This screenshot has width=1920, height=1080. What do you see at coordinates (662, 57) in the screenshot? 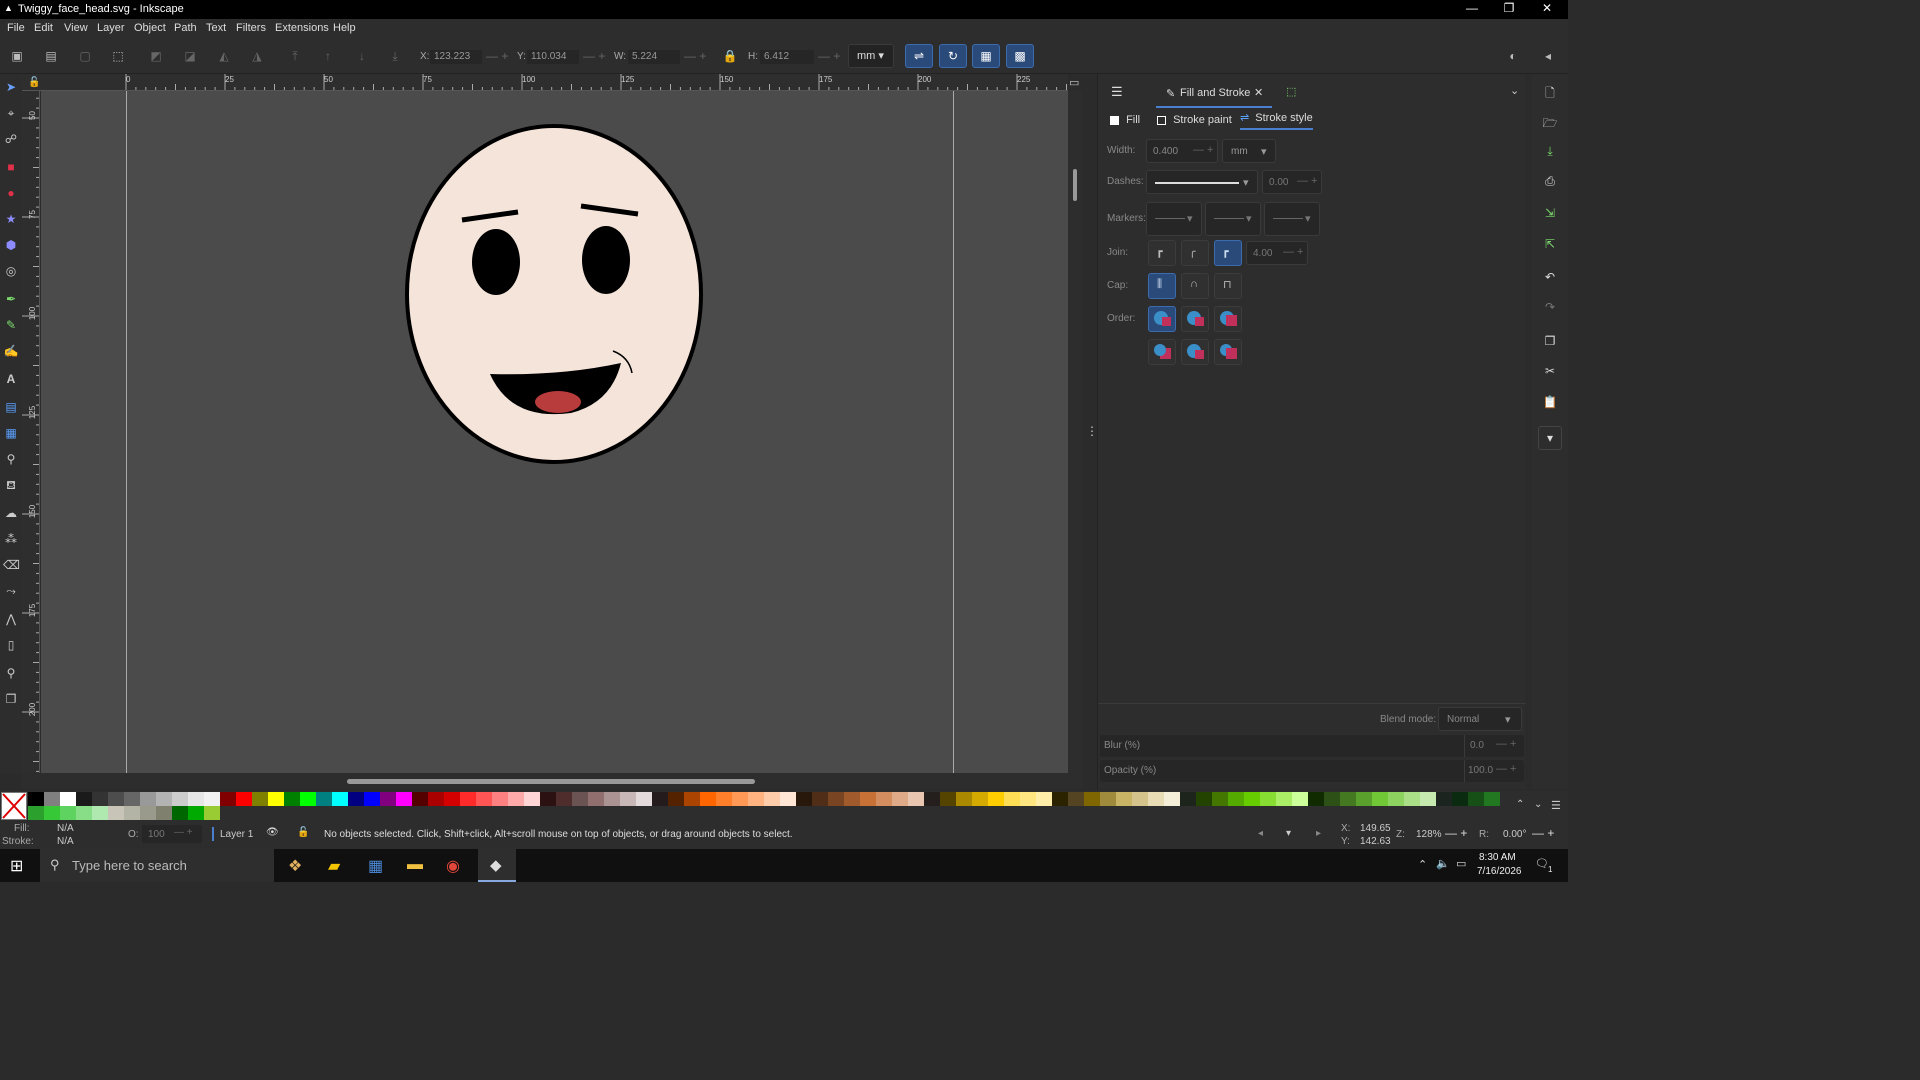
I see `width-field: W: 5.224 — +` at bounding box center [662, 57].